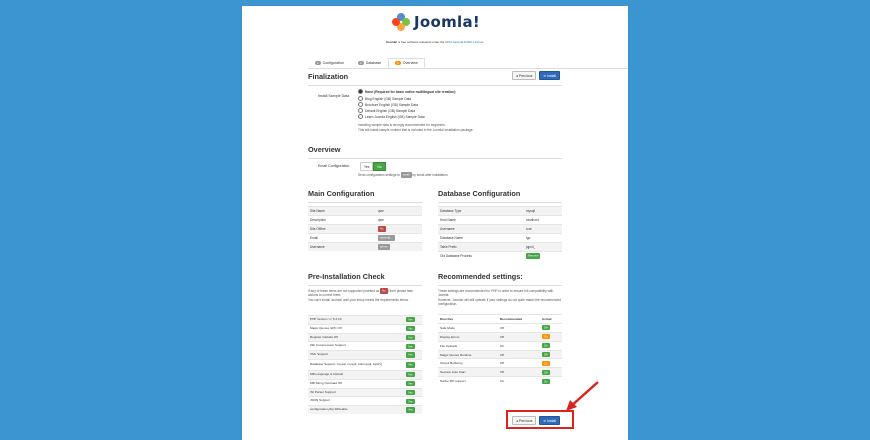  Describe the element at coordinates (328, 76) in the screenshot. I see `finalization-title: Finalization` at that location.